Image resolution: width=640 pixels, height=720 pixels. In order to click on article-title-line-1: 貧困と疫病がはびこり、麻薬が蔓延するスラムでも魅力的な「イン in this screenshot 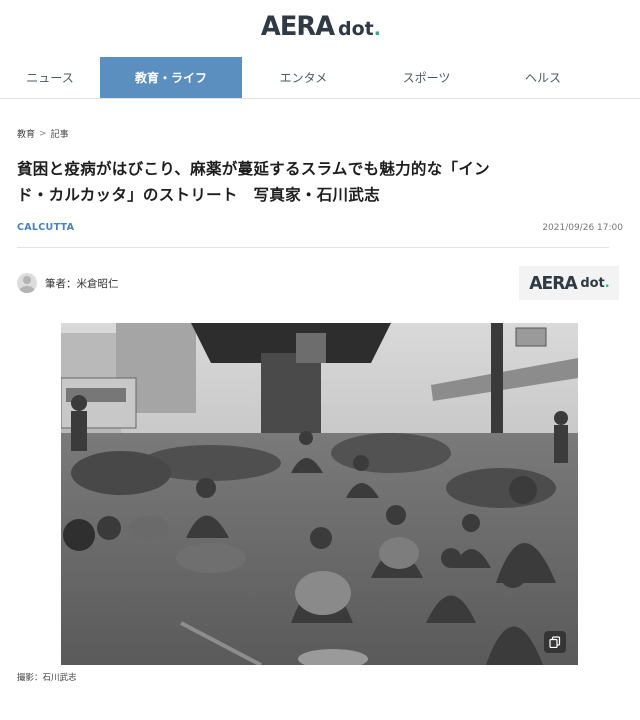, I will do `click(253, 169)`.